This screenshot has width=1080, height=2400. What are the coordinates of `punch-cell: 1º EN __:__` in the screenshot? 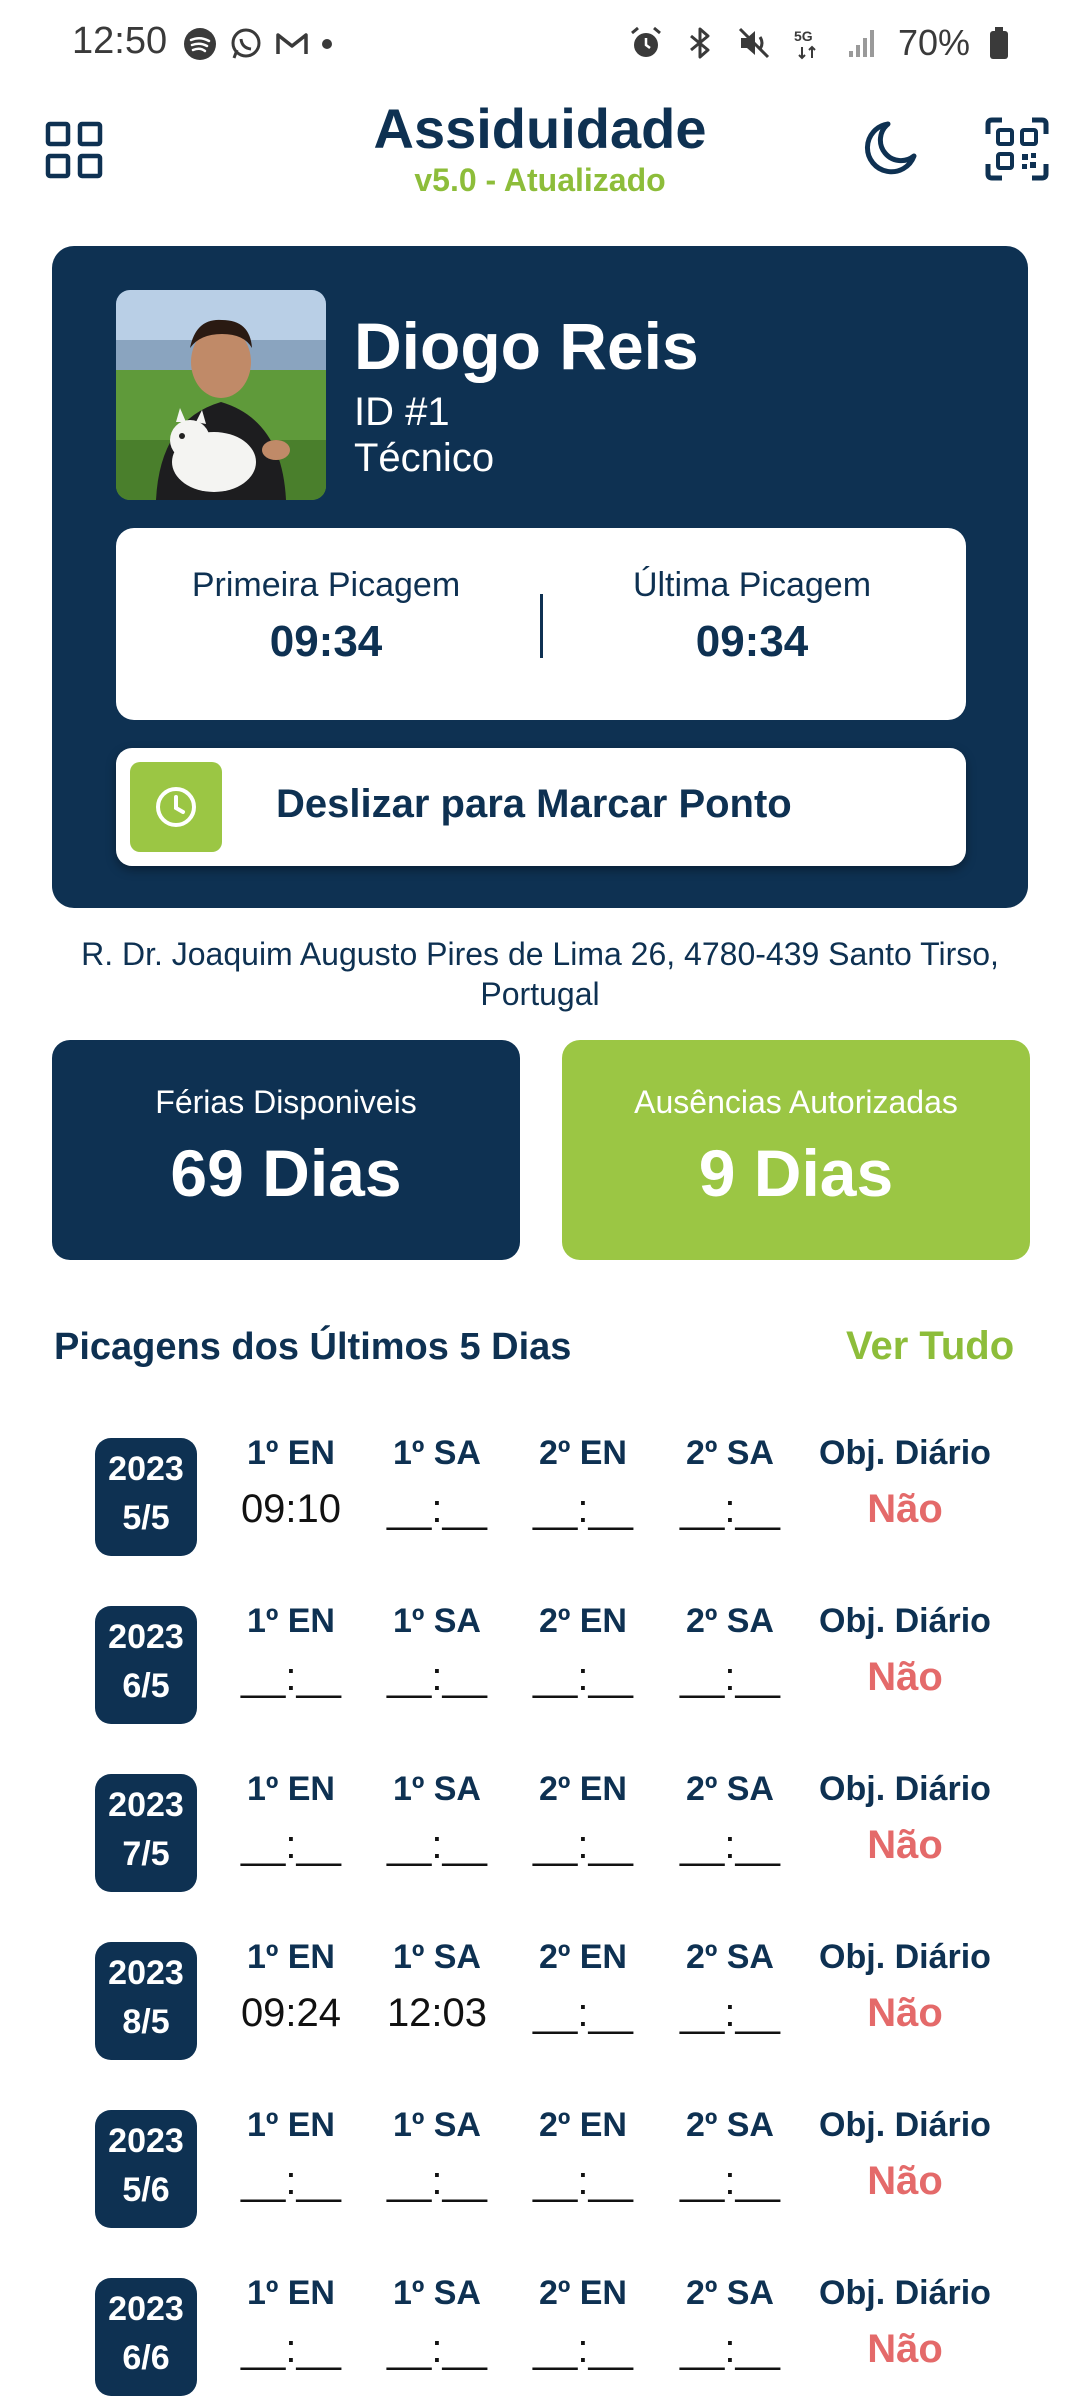 It's located at (291, 1819).